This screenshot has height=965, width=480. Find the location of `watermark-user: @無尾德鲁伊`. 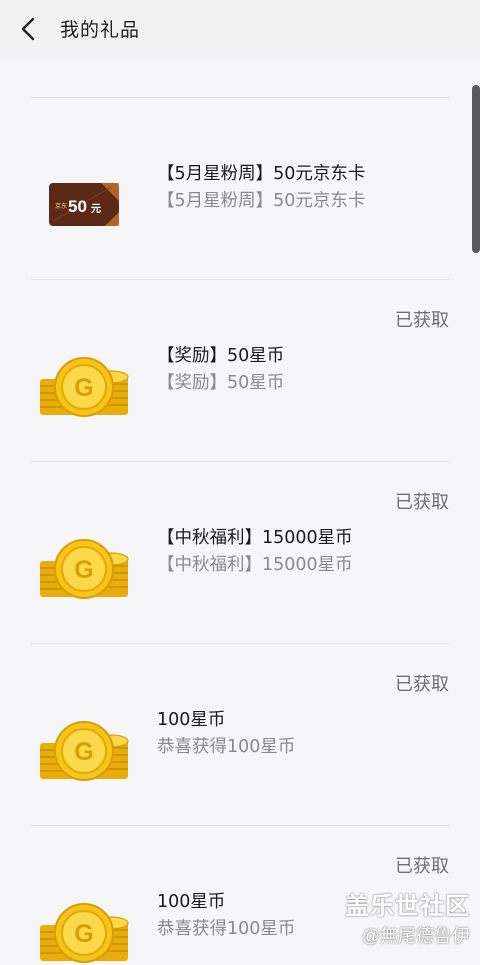

watermark-user: @無尾德鲁伊 is located at coordinates (415, 936).